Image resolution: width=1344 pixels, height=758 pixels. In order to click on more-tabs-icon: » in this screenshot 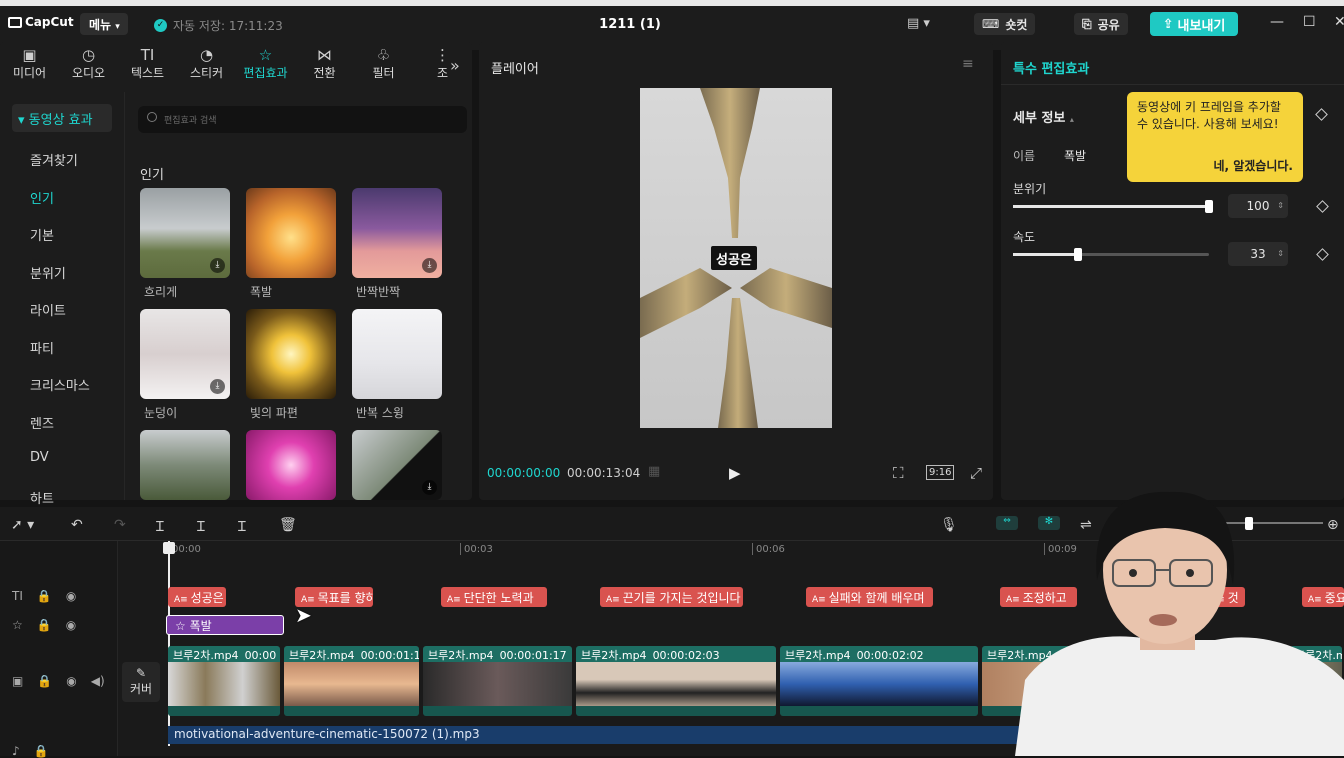, I will do `click(455, 65)`.